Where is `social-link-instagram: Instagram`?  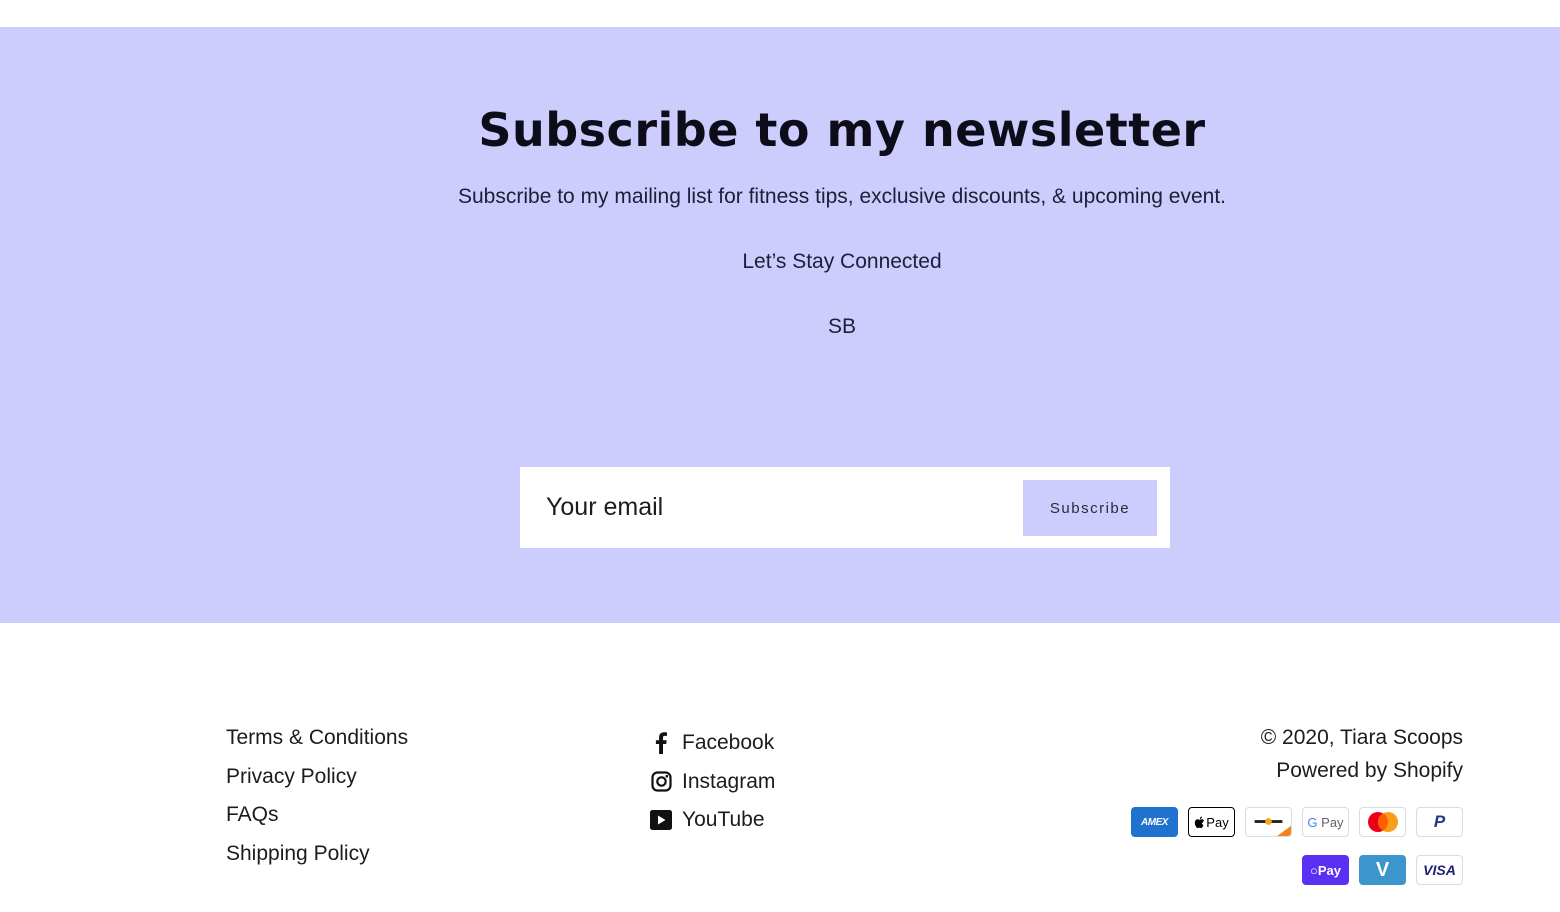 social-link-instagram: Instagram is located at coordinates (712, 782).